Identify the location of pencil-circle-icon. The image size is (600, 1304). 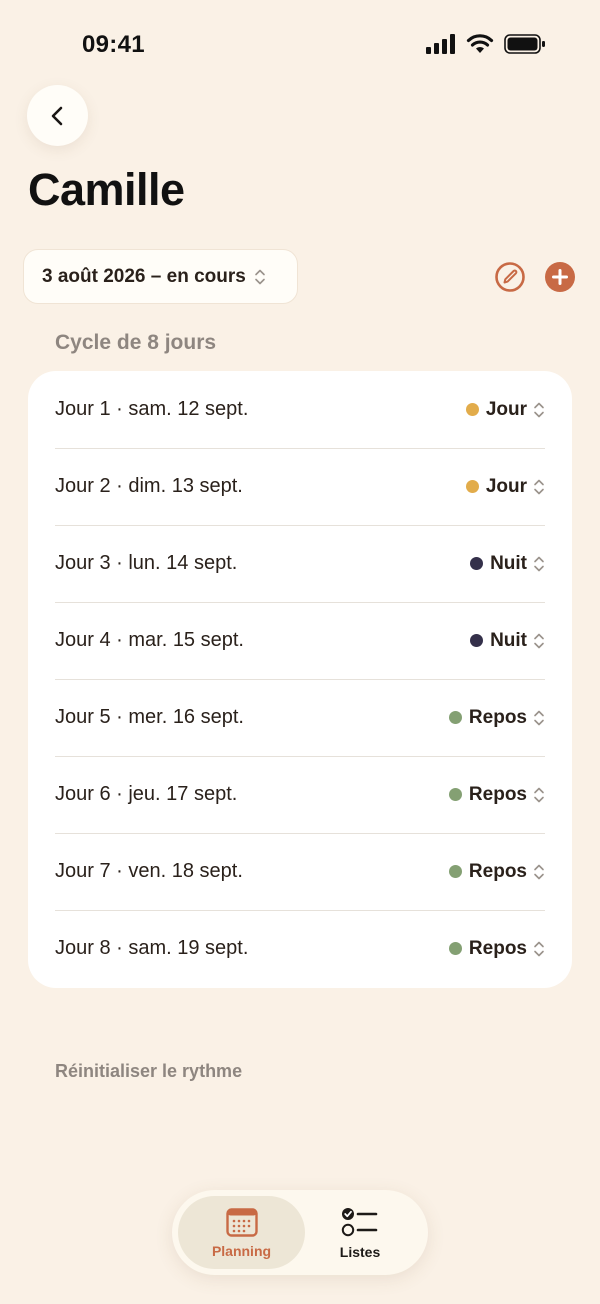
(510, 277).